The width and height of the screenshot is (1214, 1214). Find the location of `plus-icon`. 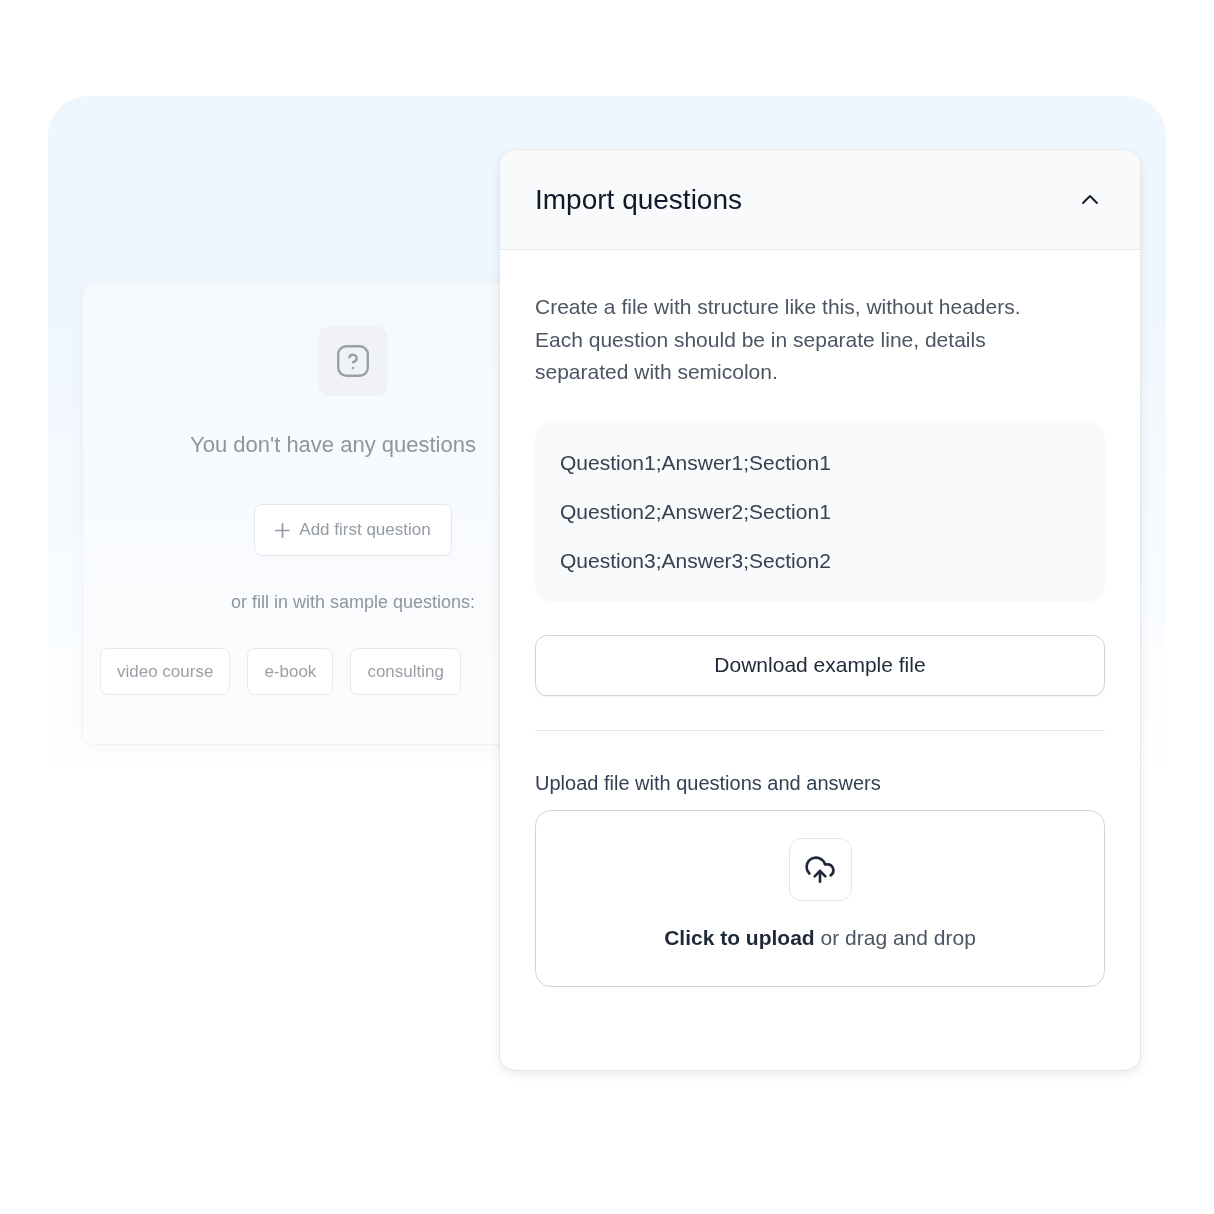

plus-icon is located at coordinates (283, 530).